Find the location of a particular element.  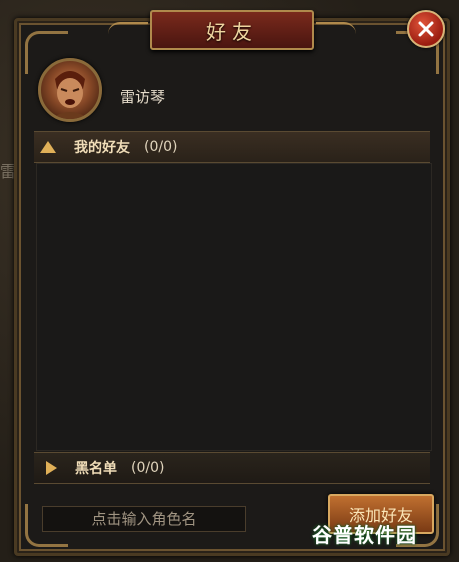

player-name: 雷访琴 is located at coordinates (143, 97).